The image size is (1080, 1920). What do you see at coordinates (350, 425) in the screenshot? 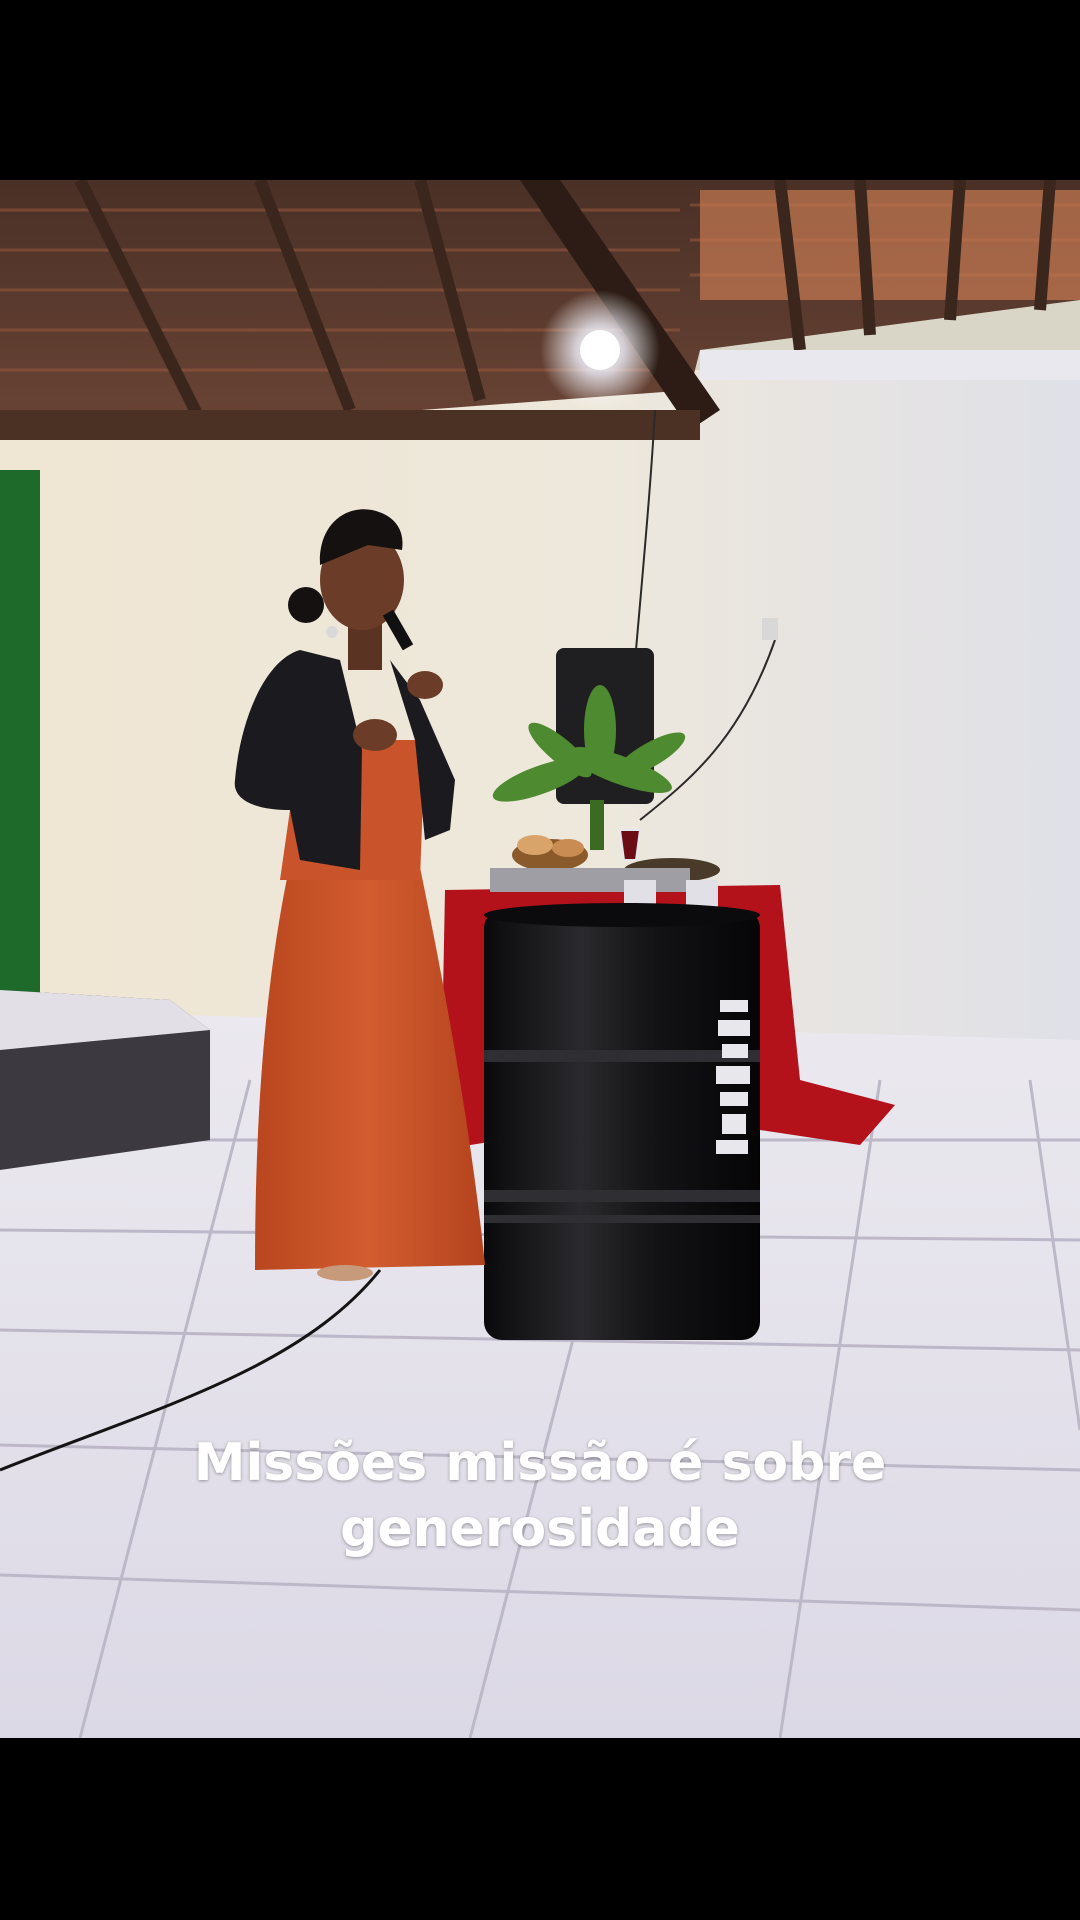
I see `wall-beam` at bounding box center [350, 425].